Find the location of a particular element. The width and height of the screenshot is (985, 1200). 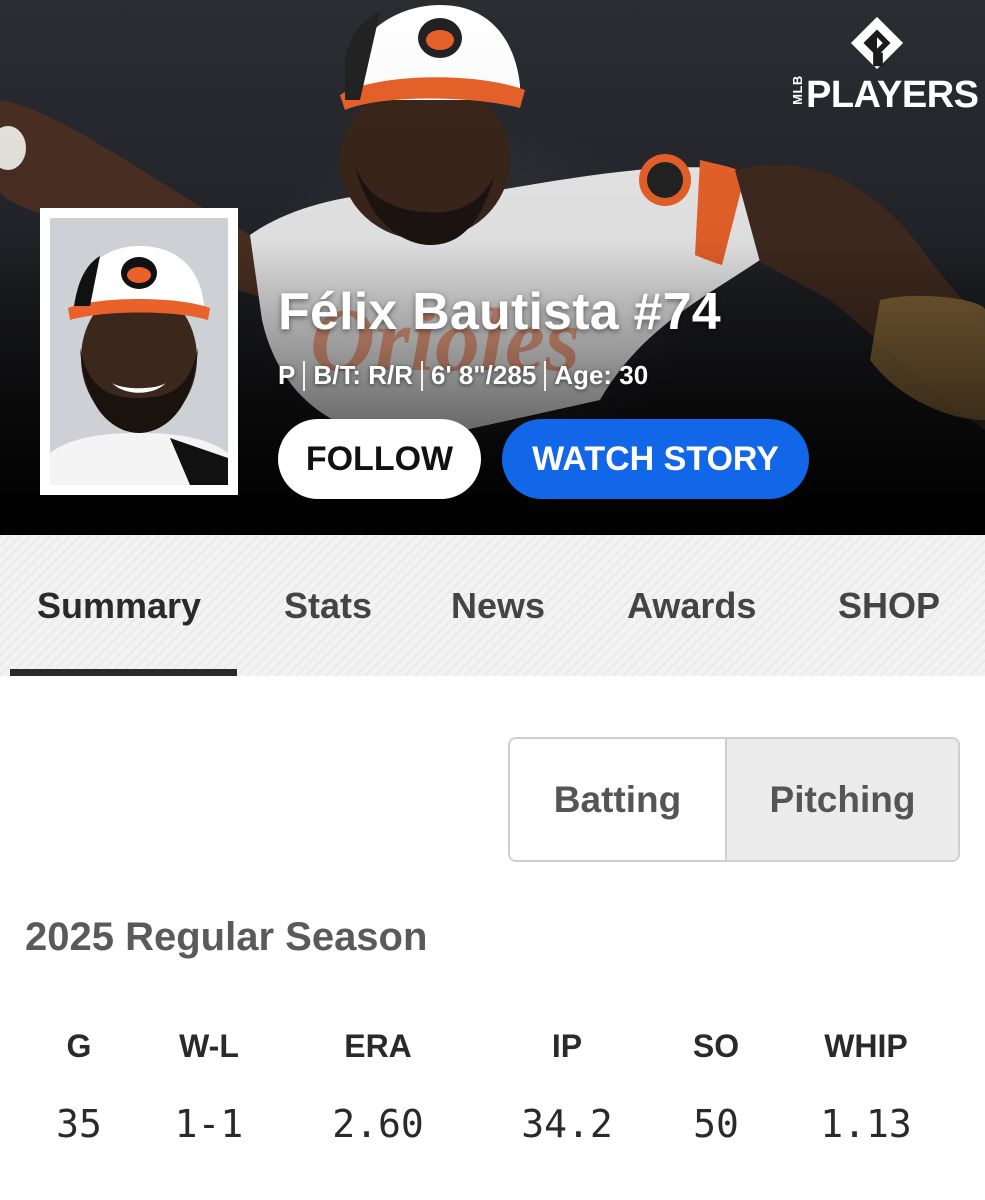

stat-value-era: 2.60 is located at coordinates (378, 1124).